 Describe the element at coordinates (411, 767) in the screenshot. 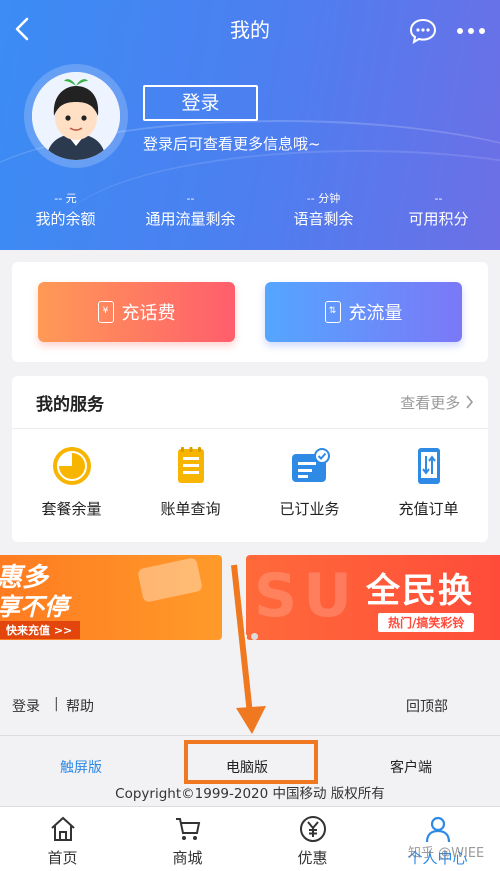

I see `client-app-link: 客户端` at that location.